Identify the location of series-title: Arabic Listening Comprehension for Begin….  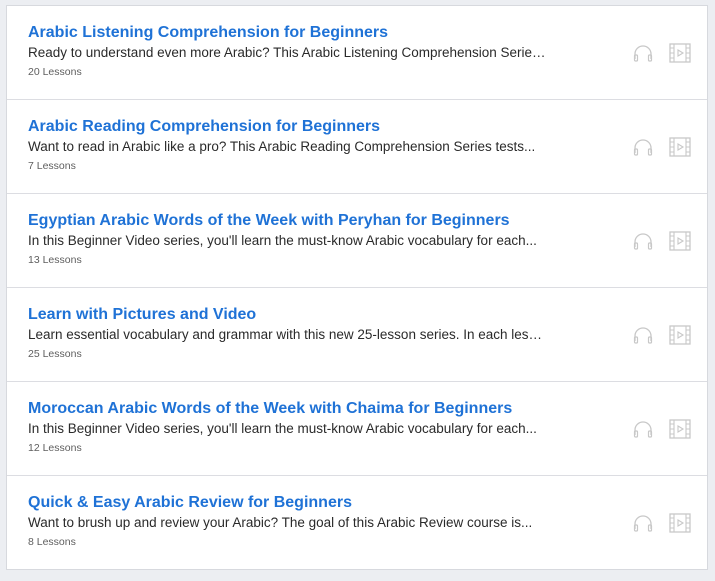
(208, 32).